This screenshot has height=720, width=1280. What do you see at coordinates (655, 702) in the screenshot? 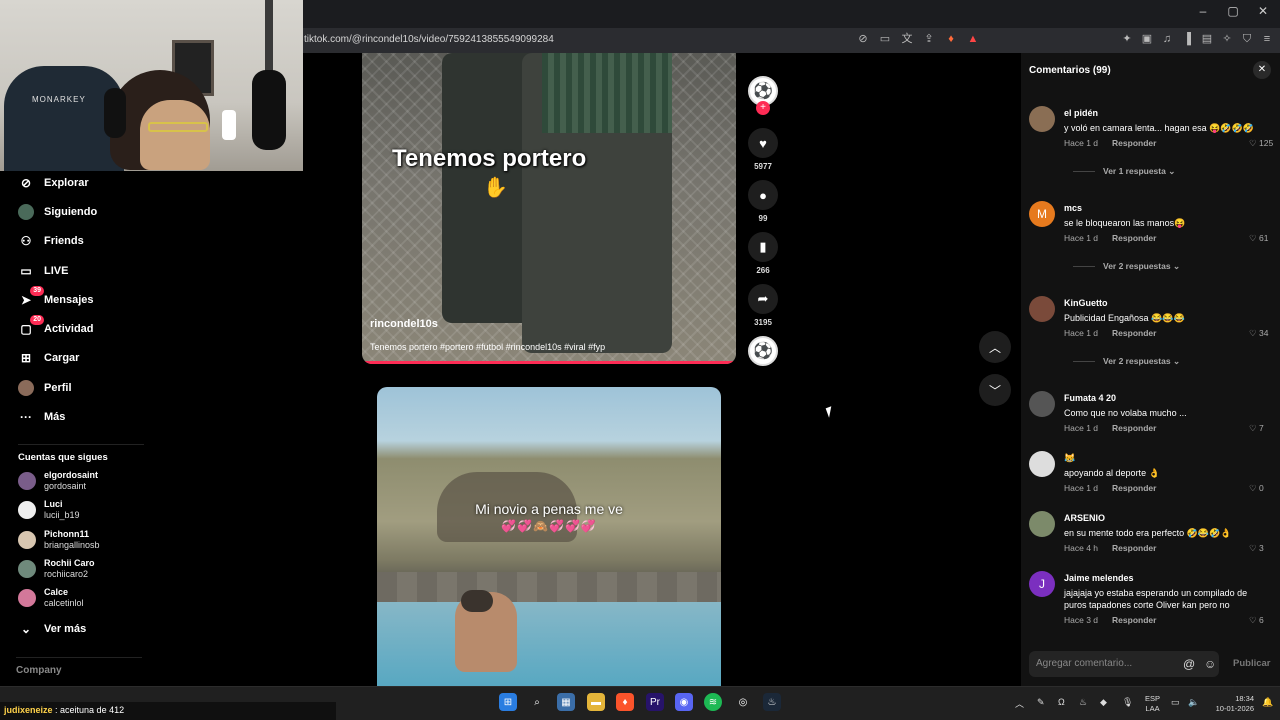
I see `premiere-icon: Pr` at bounding box center [655, 702].